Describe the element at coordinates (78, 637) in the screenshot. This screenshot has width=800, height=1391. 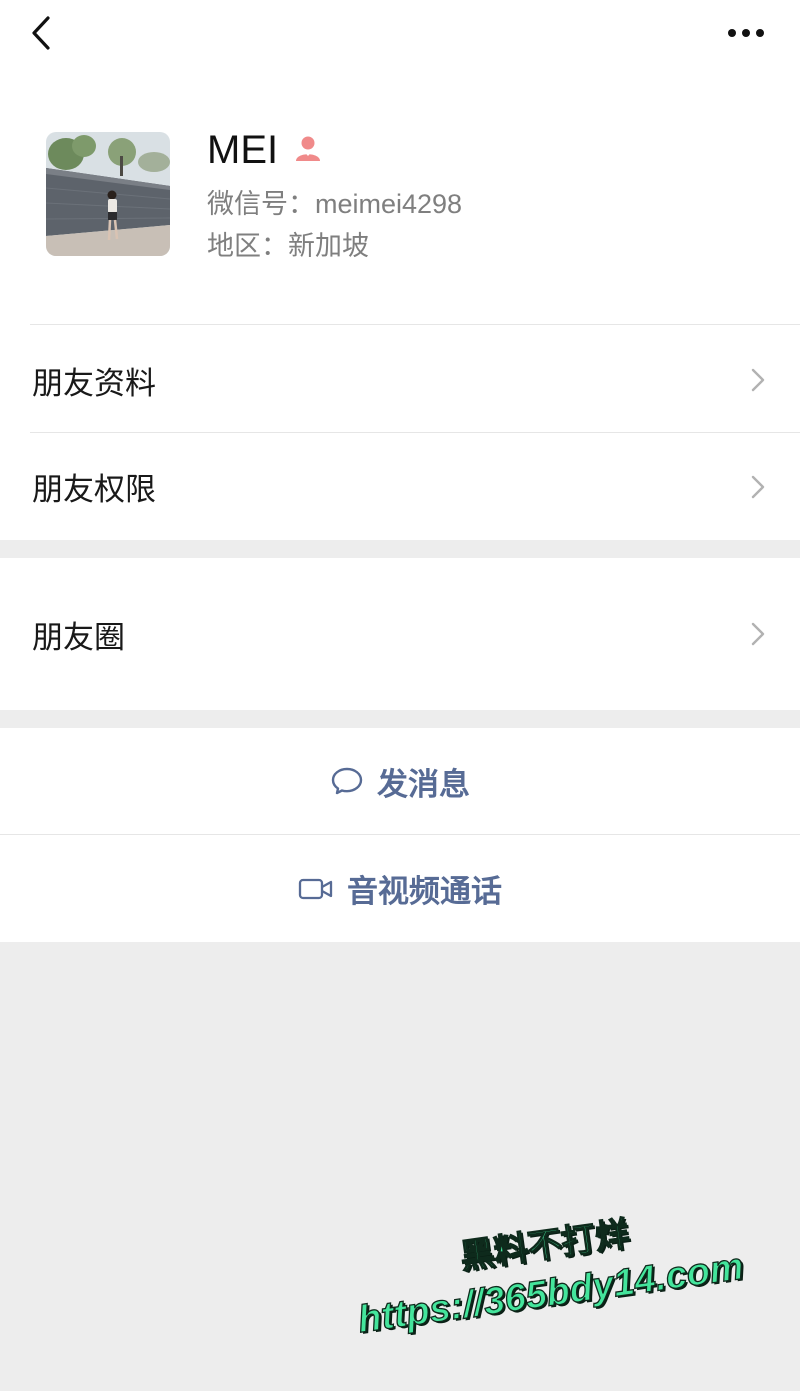
I see `moments-label: 朋友圈` at that location.